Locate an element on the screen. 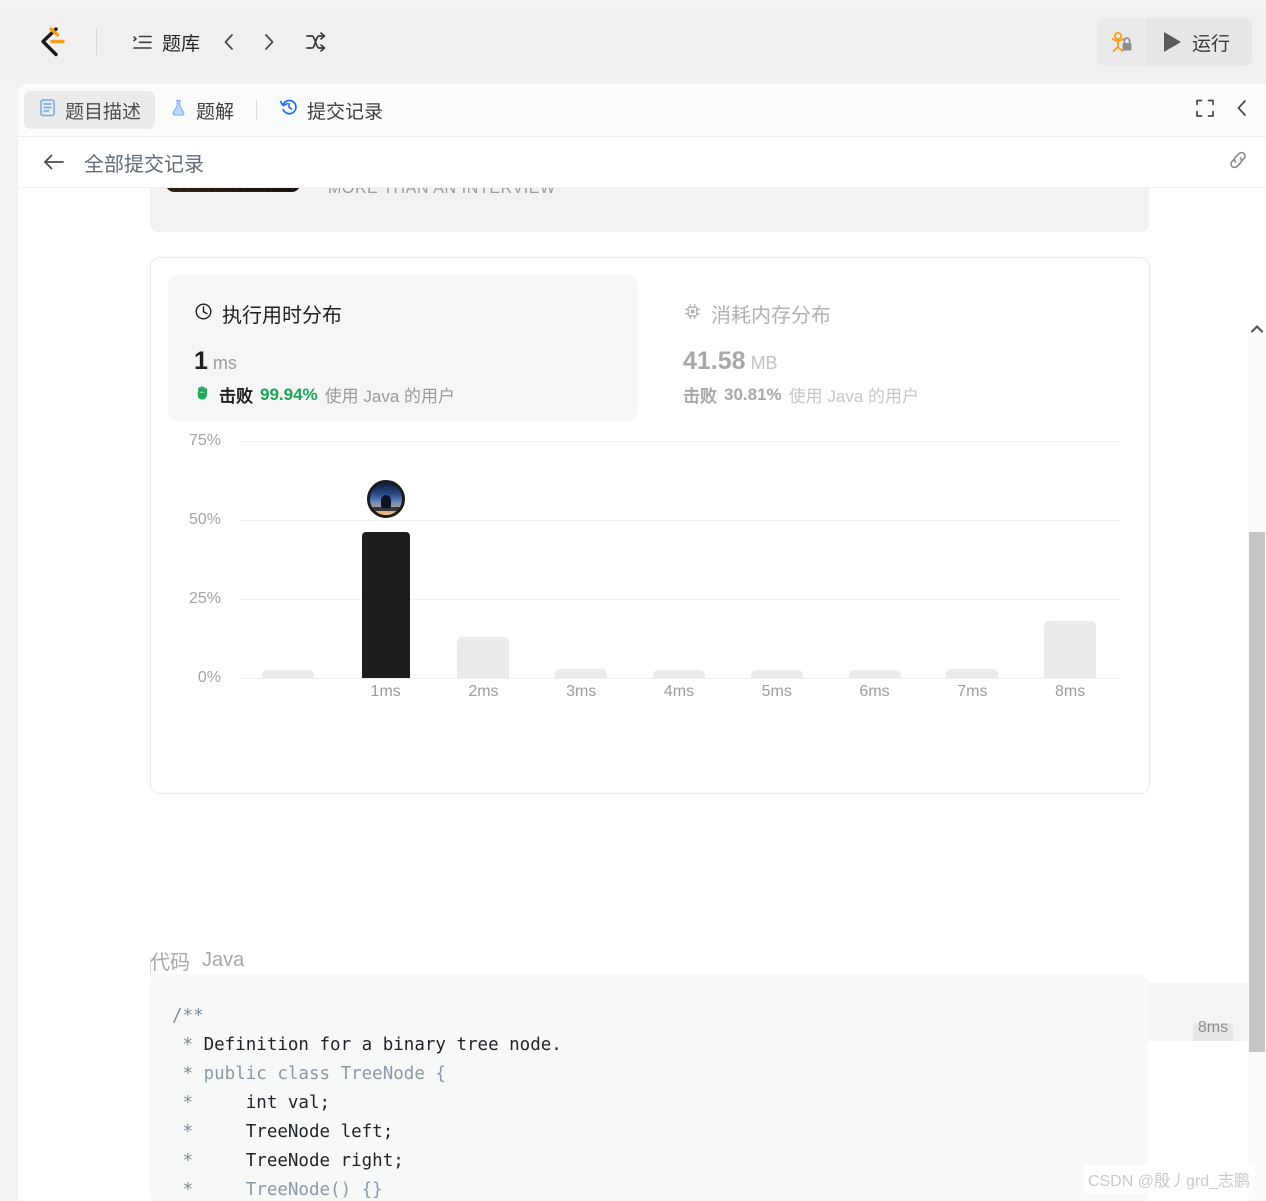  prev-problem-button is located at coordinates (229, 42).